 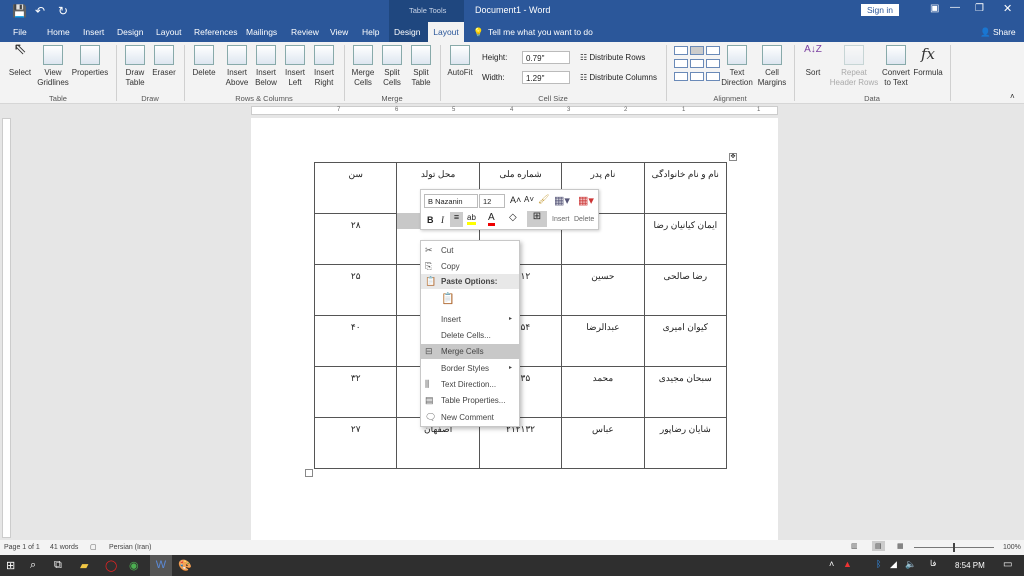 What do you see at coordinates (130, 32) in the screenshot?
I see `tab-design: Design` at bounding box center [130, 32].